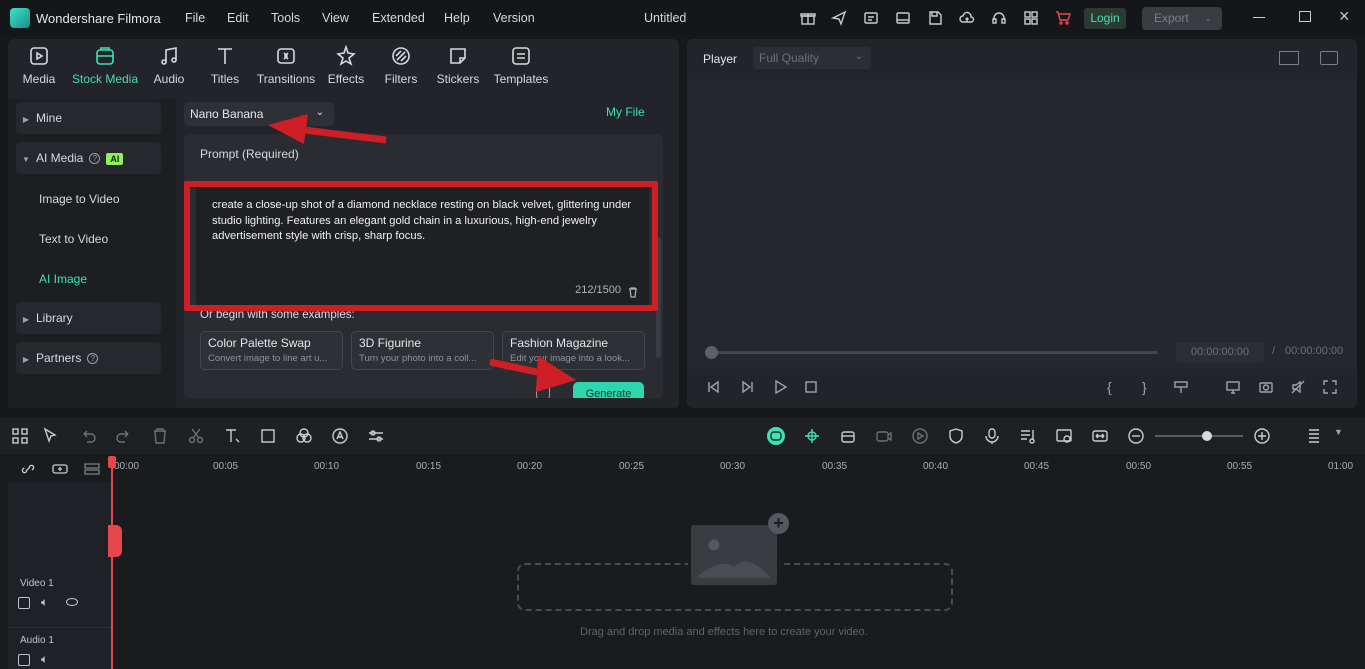  I want to click on play-icon, so click(780, 387).